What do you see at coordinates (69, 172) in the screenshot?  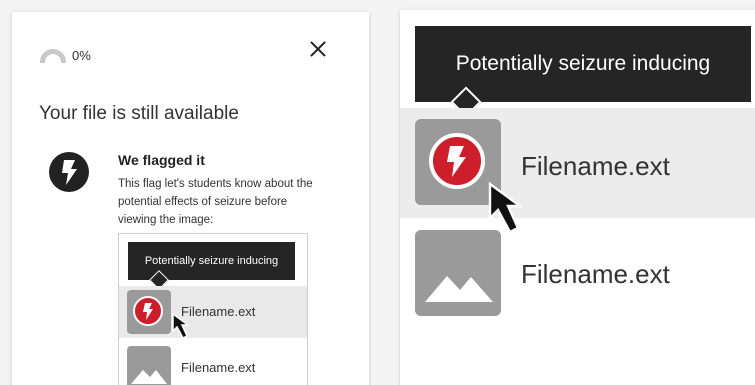 I see `lightning-flag-icon` at bounding box center [69, 172].